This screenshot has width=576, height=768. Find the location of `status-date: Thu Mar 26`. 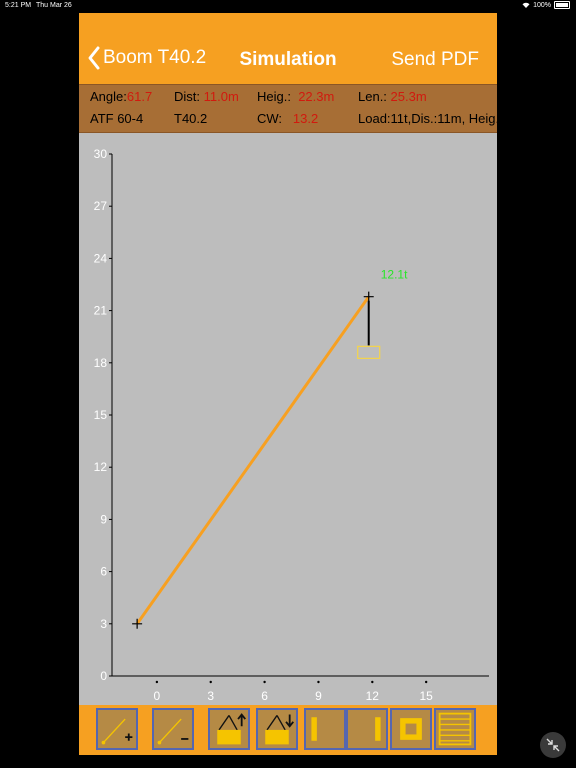

status-date: Thu Mar 26 is located at coordinates (54, 5).